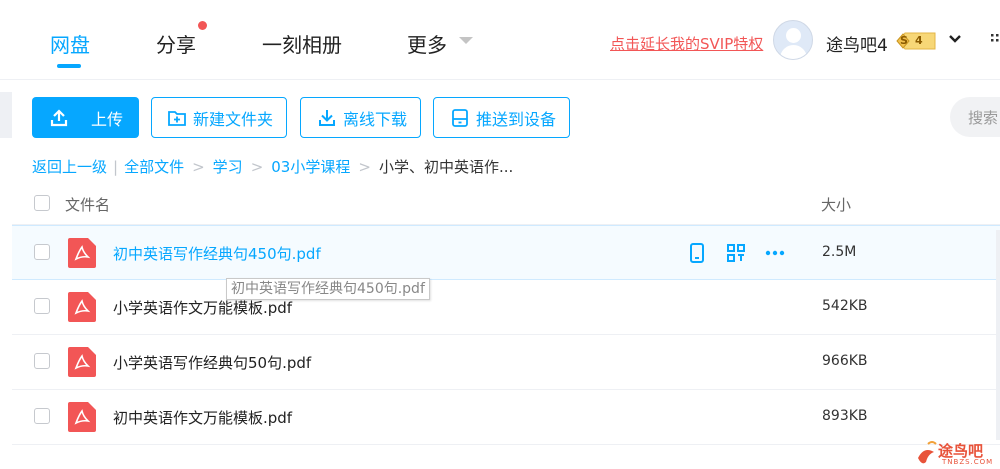  I want to click on device-icon, so click(460, 117).